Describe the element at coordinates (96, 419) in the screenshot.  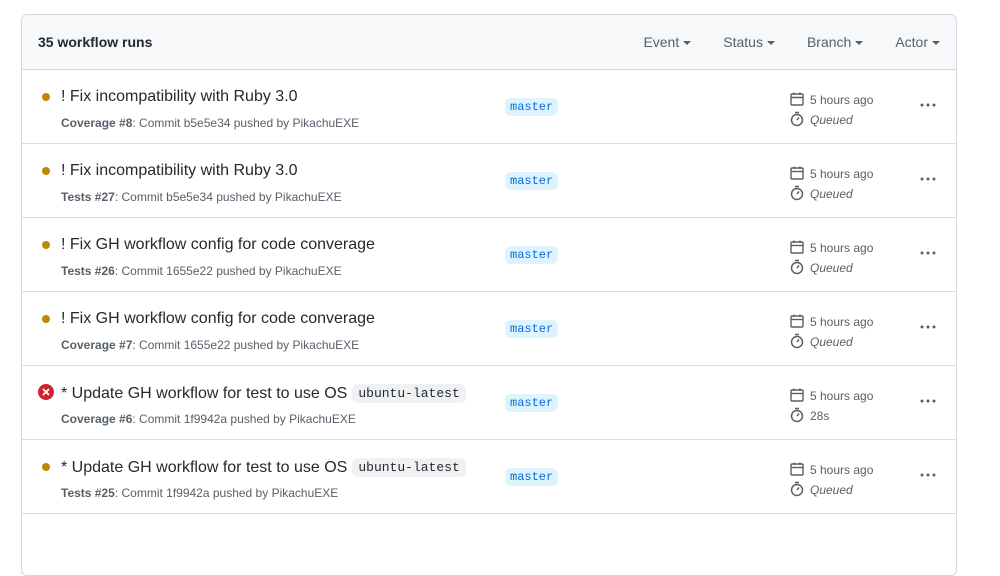
I see `workflow-run-id: Coverage #6` at that location.